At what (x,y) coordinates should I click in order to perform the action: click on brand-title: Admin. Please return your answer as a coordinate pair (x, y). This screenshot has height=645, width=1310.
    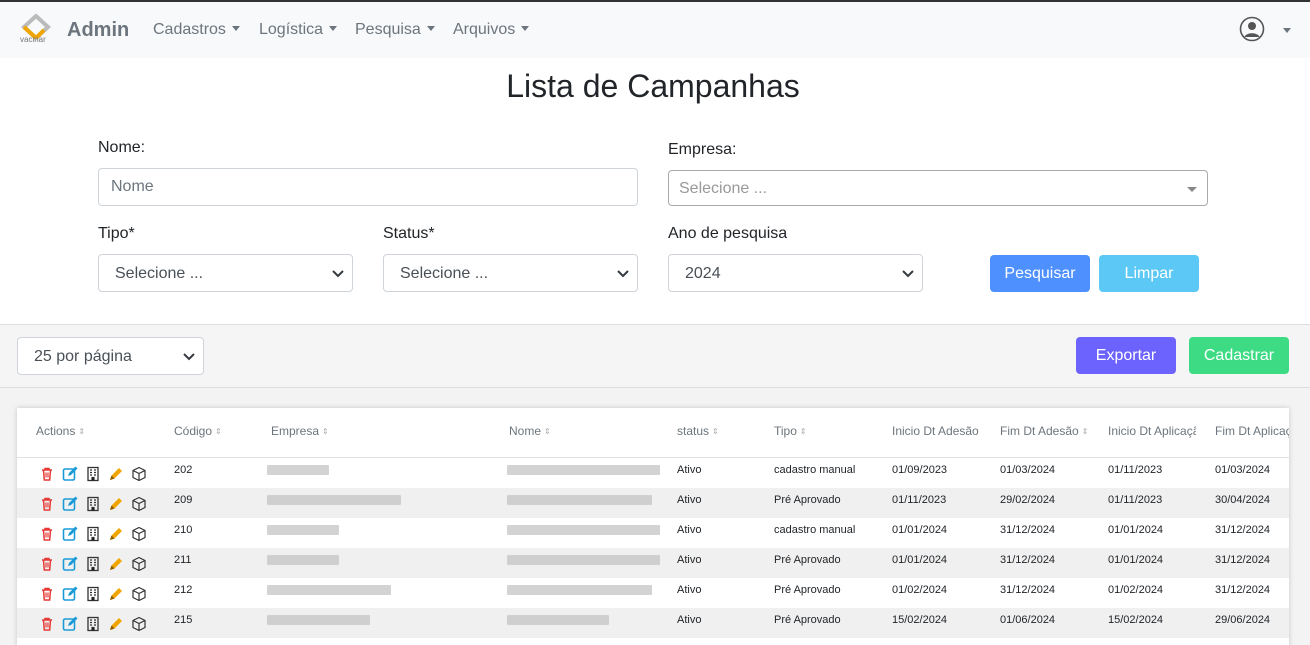
    Looking at the image, I should click on (98, 30).